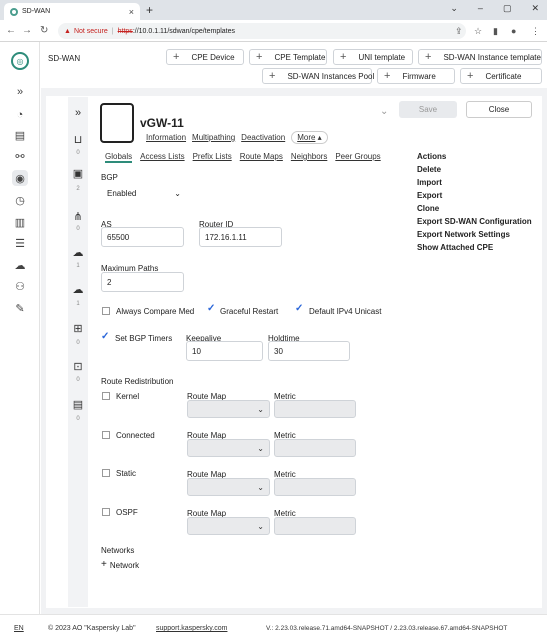 The width and height of the screenshot is (547, 643). I want to click on document-icon: ▤, so click(20, 135).